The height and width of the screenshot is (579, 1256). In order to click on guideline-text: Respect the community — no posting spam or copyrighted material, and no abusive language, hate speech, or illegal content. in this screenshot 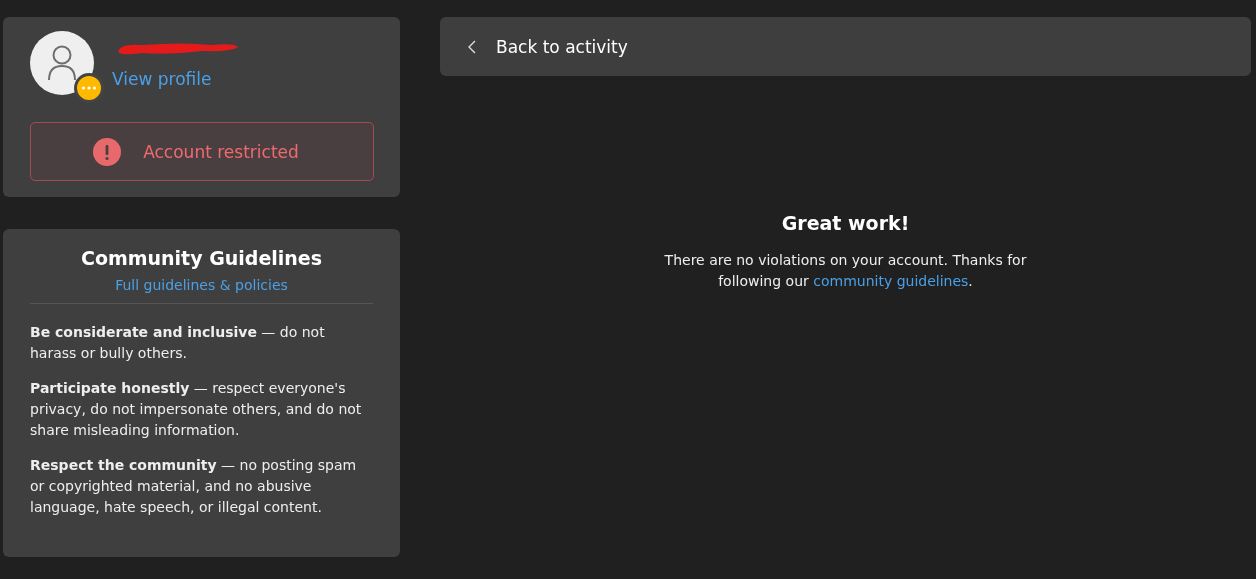, I will do `click(194, 486)`.